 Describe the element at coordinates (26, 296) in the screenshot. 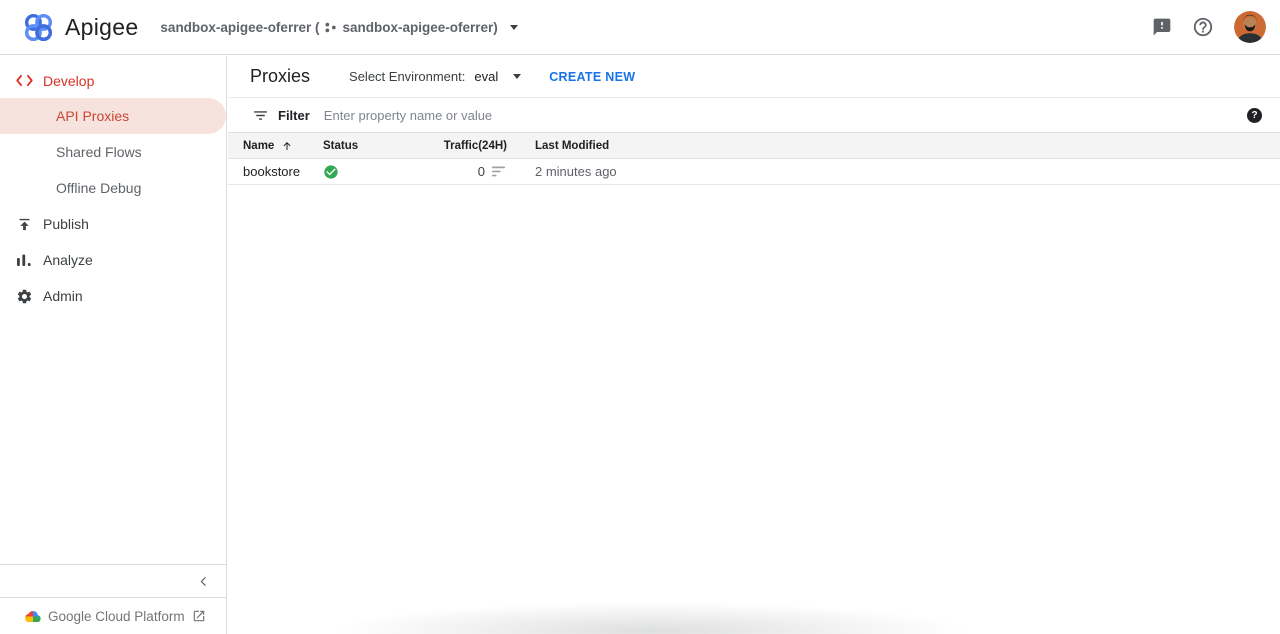

I see `gear-icon` at that location.